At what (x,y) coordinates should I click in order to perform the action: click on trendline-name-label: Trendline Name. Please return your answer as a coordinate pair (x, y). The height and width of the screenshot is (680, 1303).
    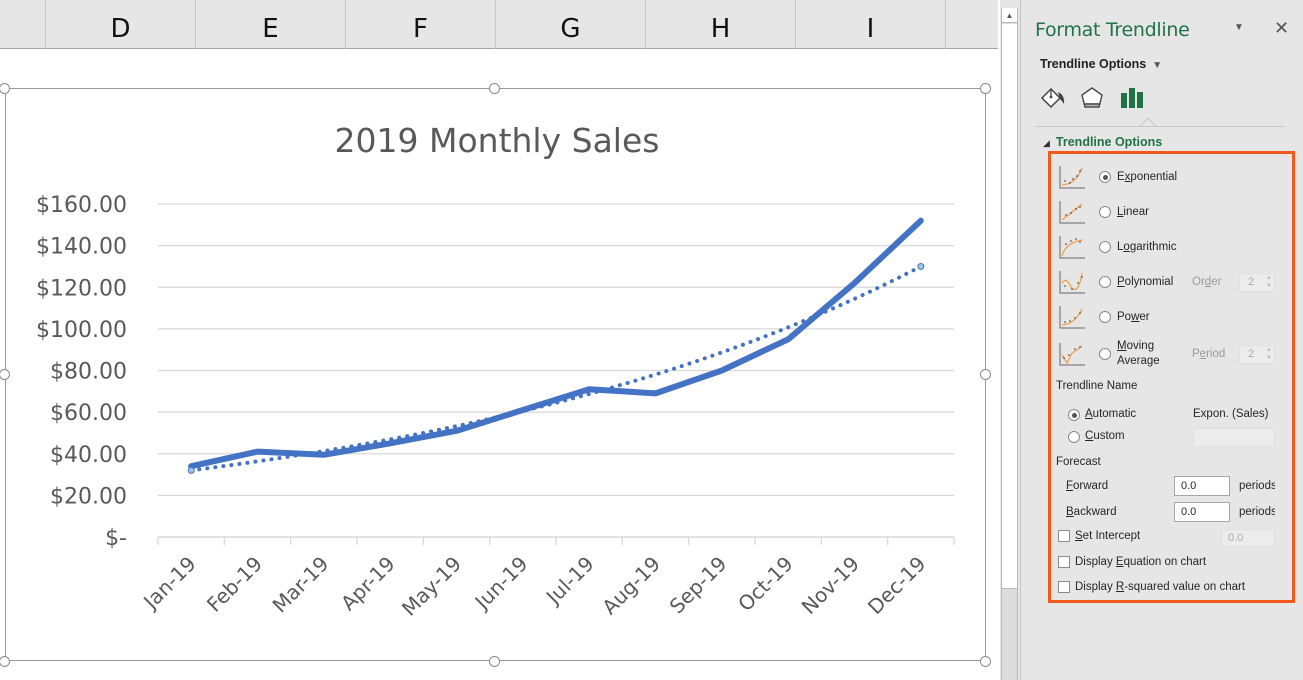
    Looking at the image, I should click on (1097, 386).